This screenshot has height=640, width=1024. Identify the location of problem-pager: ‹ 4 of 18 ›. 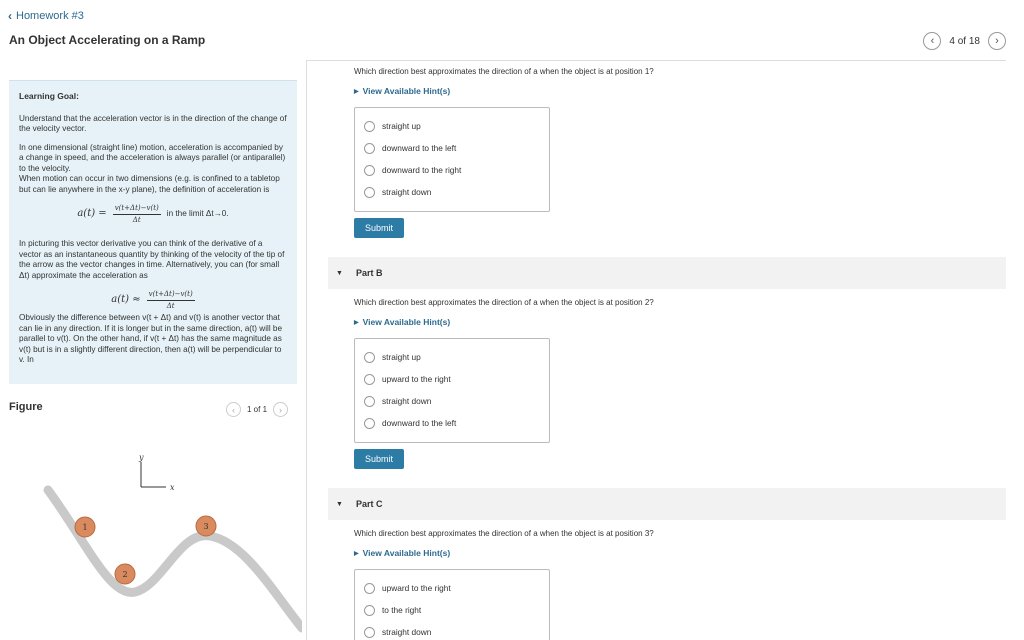
(964, 41).